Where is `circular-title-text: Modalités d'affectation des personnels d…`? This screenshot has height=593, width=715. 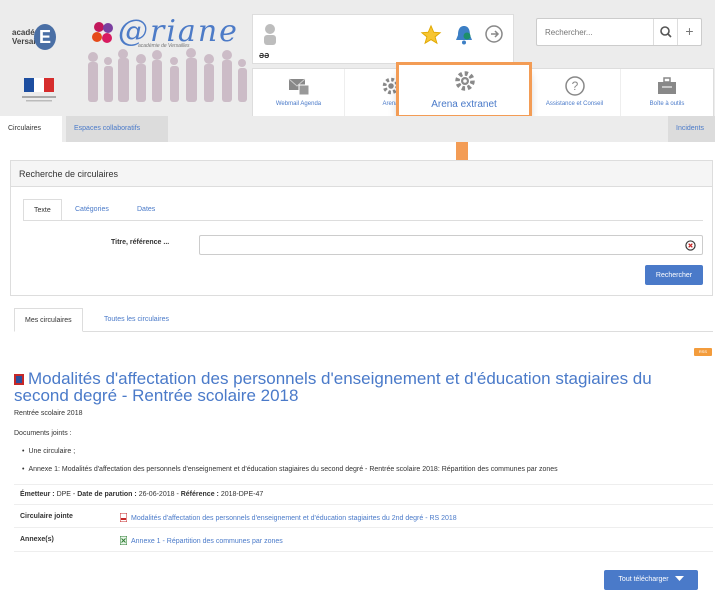 circular-title-text: Modalités d'affectation des personnels d… is located at coordinates (333, 387).